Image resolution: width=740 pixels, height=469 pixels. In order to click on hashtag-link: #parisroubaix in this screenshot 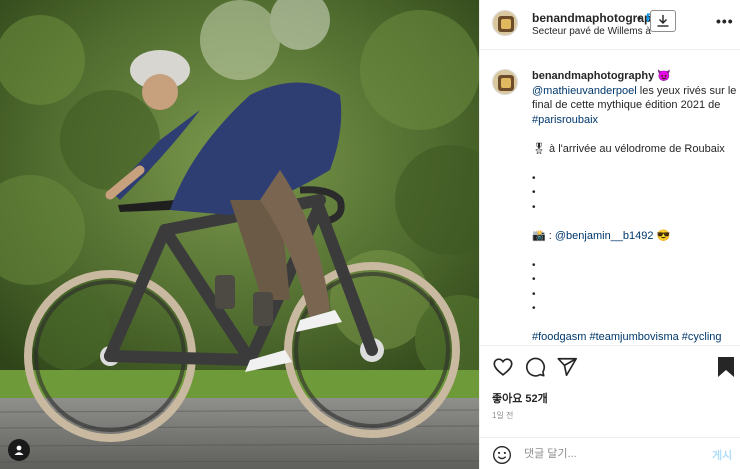, I will do `click(565, 120)`.